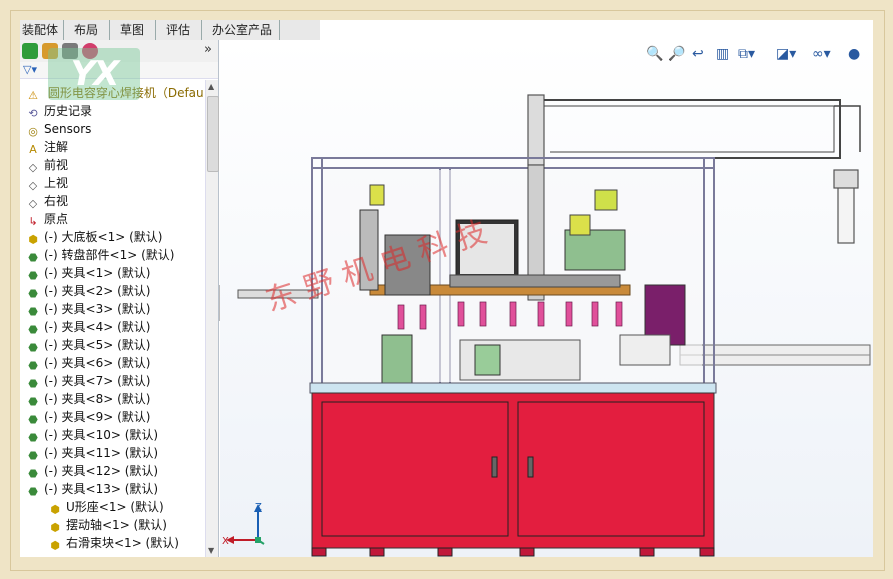 The width and height of the screenshot is (893, 579). I want to click on scroll-thumb, so click(213, 134).